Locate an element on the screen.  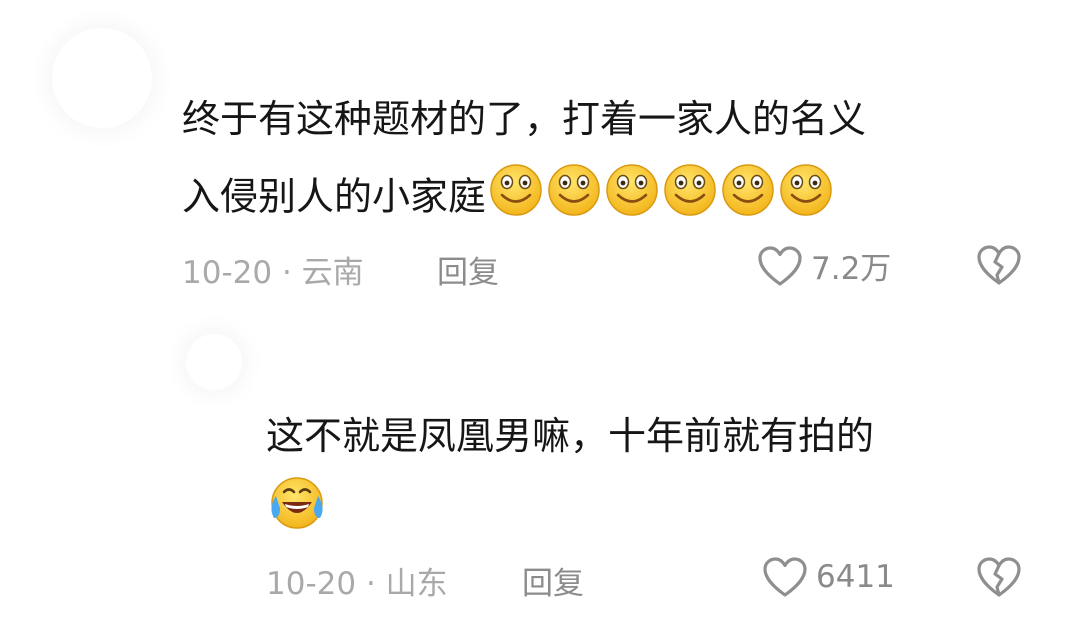
comment-meta: 10-20 · 山东 is located at coordinates (357, 580).